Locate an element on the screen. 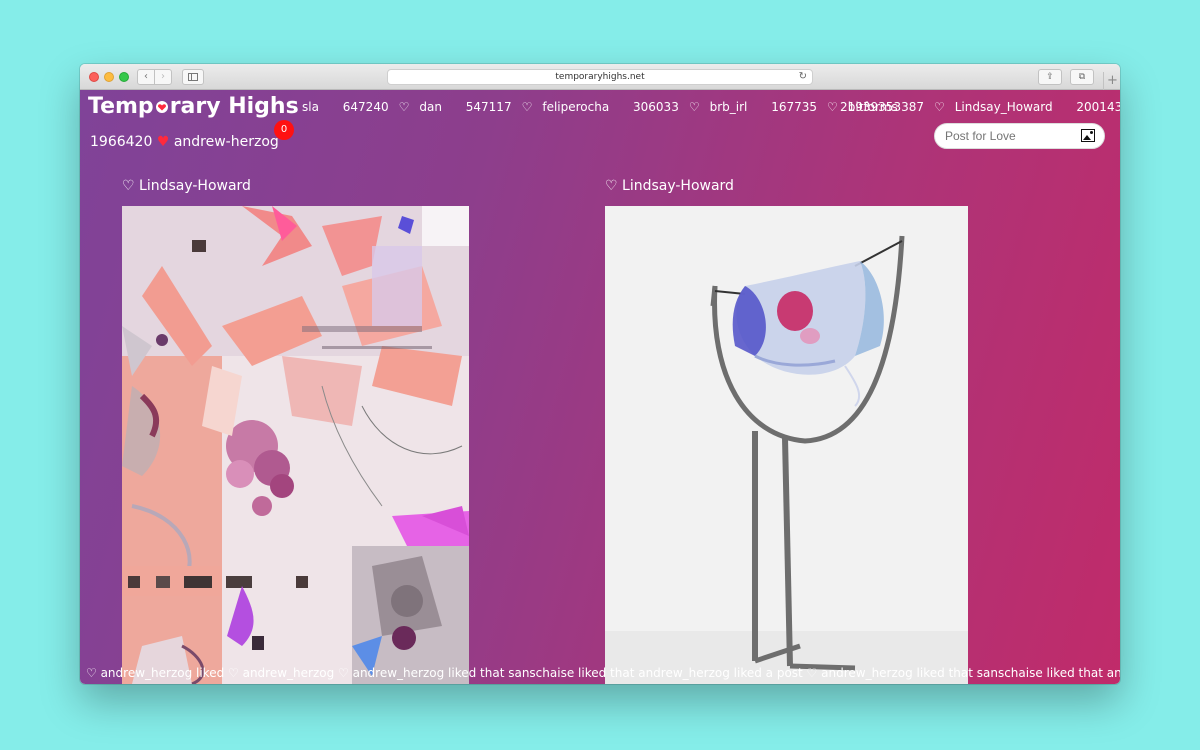 Image resolution: width=1200 pixels, height=750 pixels. ticker-item: 547117 ♡ feliperocha is located at coordinates (542, 107).